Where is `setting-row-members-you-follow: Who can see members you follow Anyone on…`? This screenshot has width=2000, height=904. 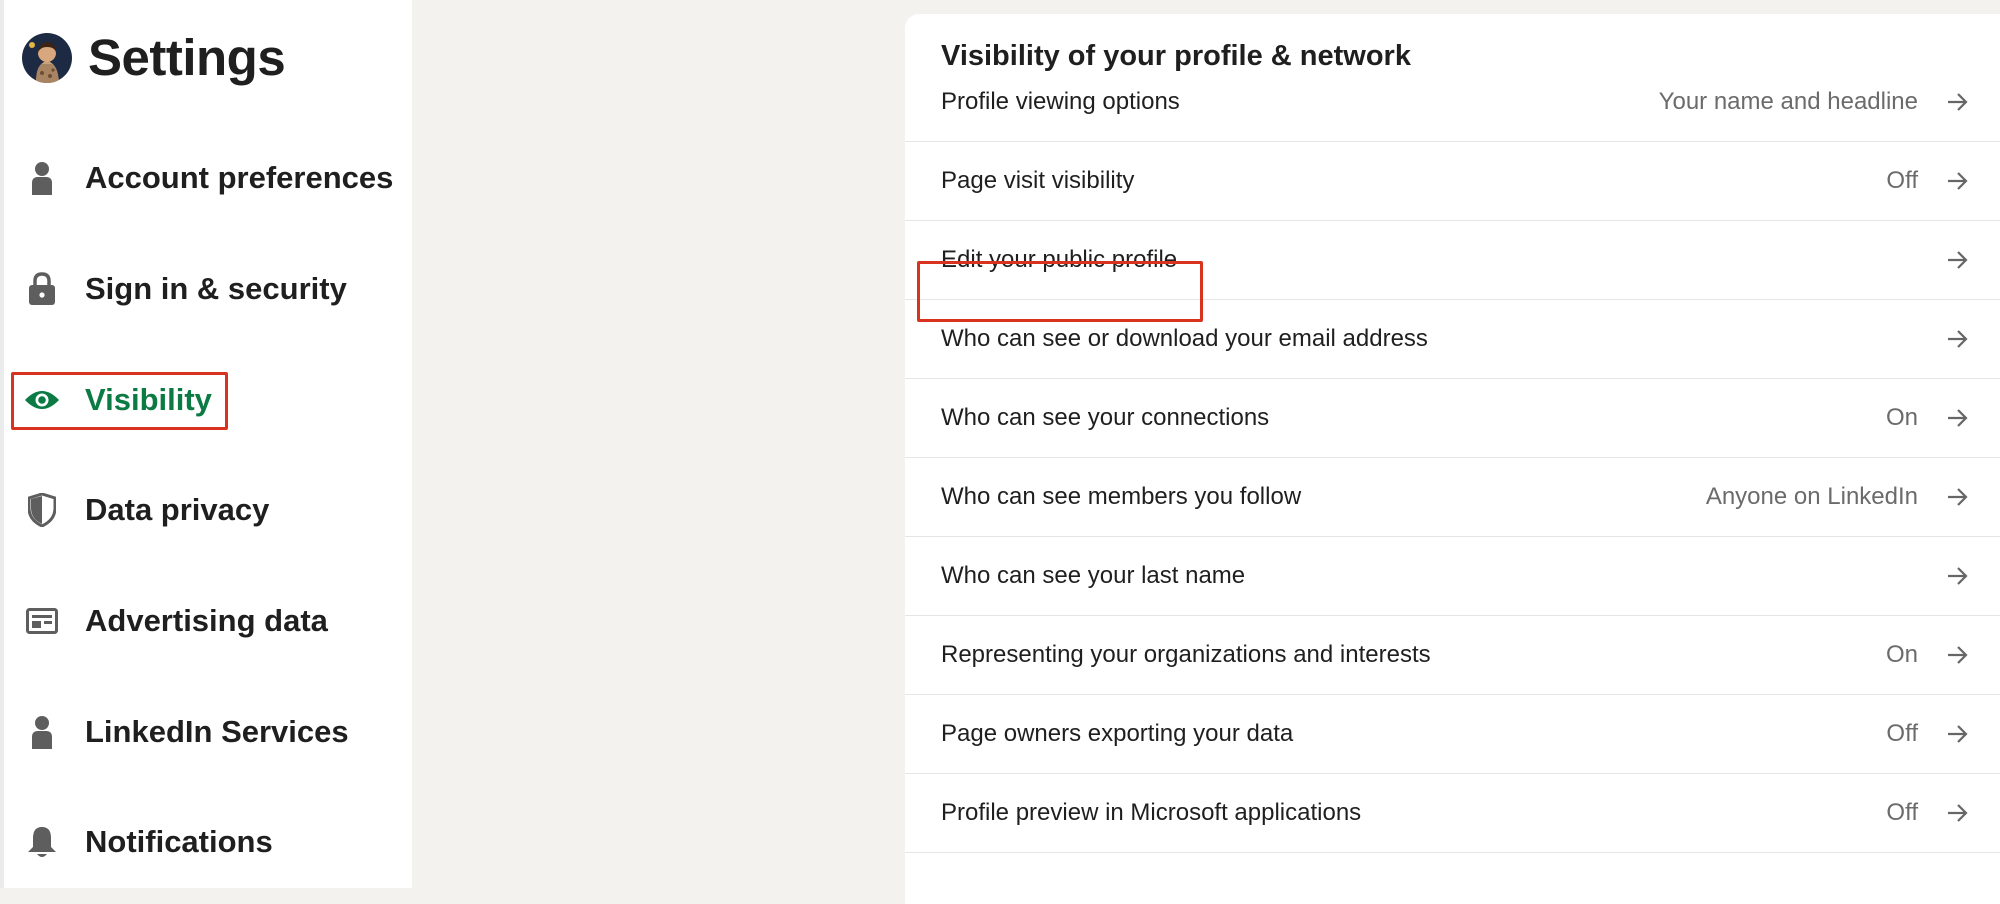
setting-row-members-you-follow: Who can see members you follow Anyone on… is located at coordinates (1452, 497).